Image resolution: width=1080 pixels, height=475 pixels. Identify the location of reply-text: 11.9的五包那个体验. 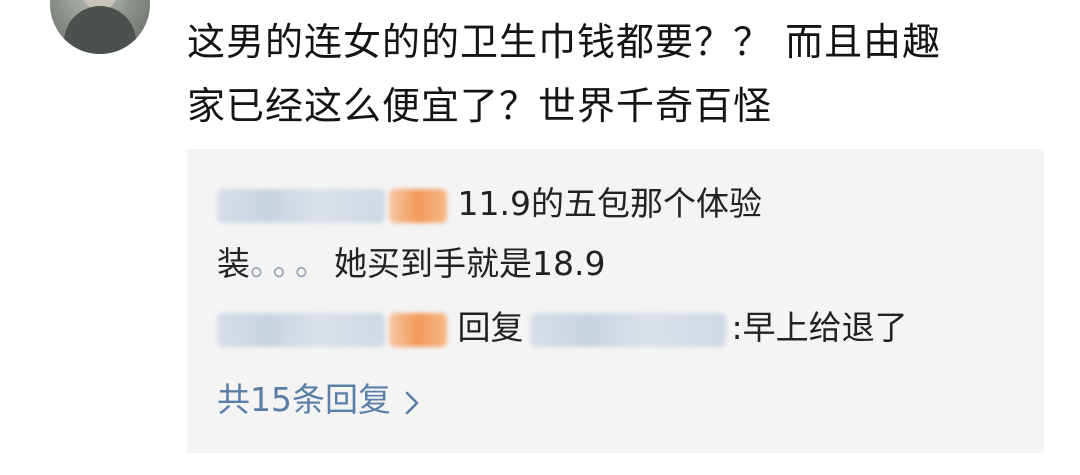
(609, 203).